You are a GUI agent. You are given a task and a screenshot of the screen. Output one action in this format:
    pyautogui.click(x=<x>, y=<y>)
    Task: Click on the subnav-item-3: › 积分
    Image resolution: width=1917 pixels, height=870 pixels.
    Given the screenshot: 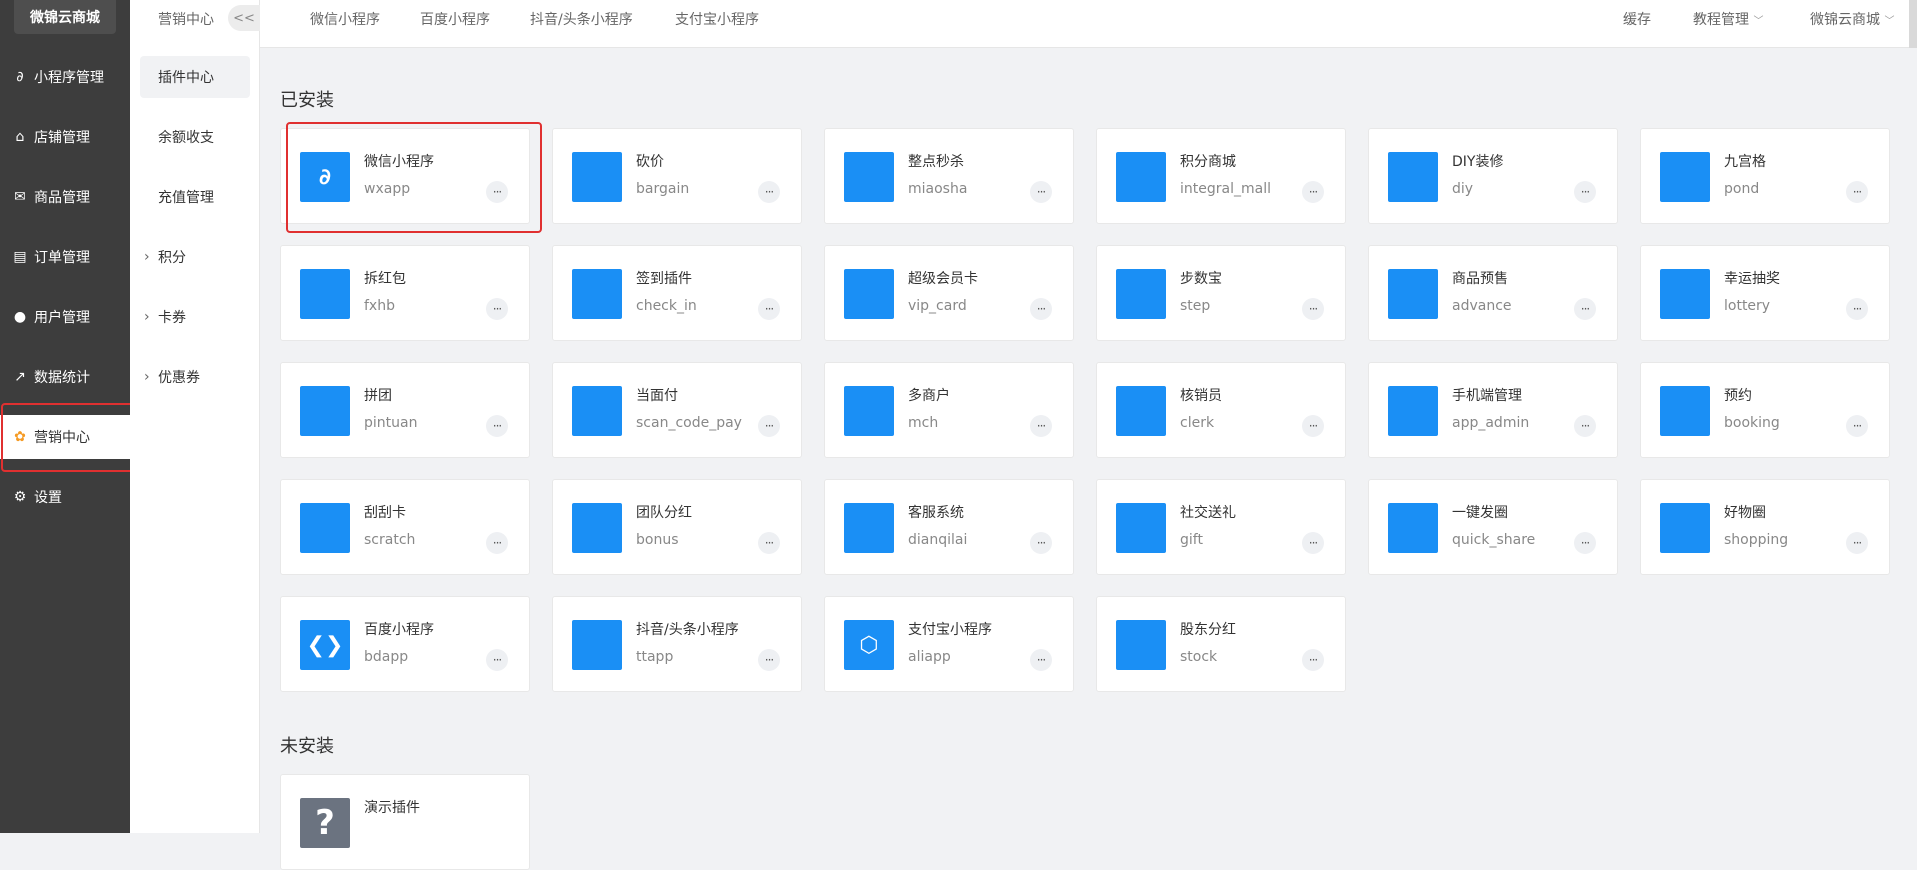 What is the action you would take?
    pyautogui.click(x=195, y=257)
    